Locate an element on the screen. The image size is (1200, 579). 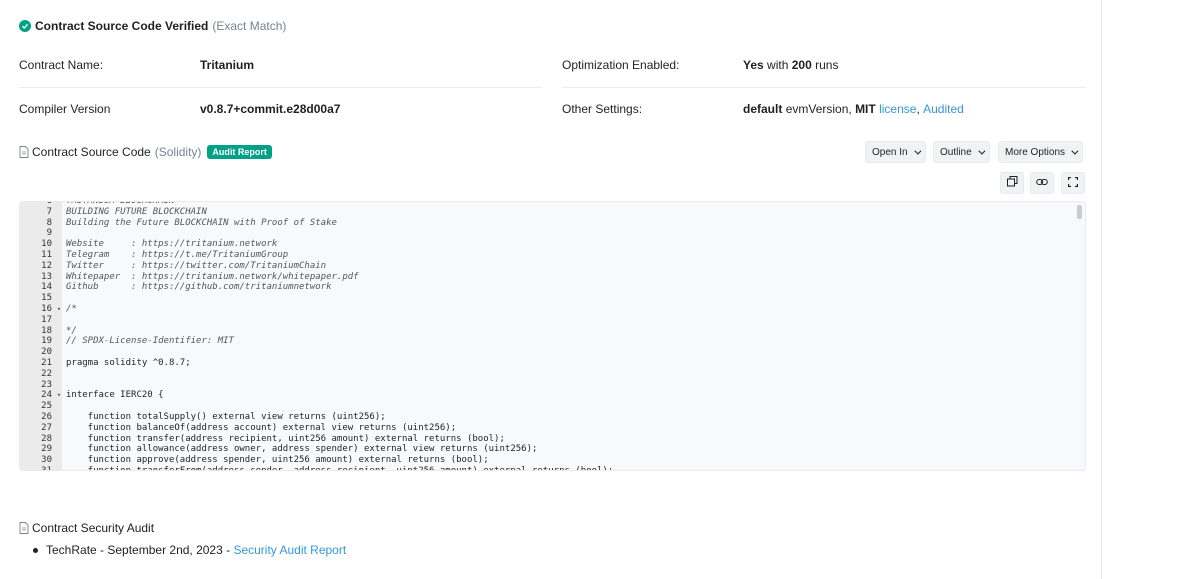
code-line: 11 Telegram : https://t.me/TritaniumGroup is located at coordinates (547, 255).